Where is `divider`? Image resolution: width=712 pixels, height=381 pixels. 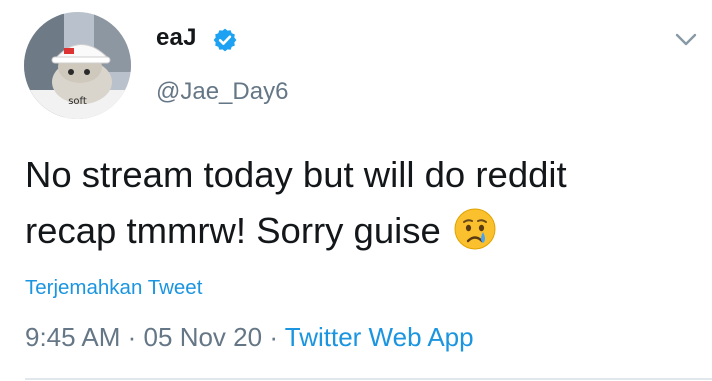
divider is located at coordinates (368, 379).